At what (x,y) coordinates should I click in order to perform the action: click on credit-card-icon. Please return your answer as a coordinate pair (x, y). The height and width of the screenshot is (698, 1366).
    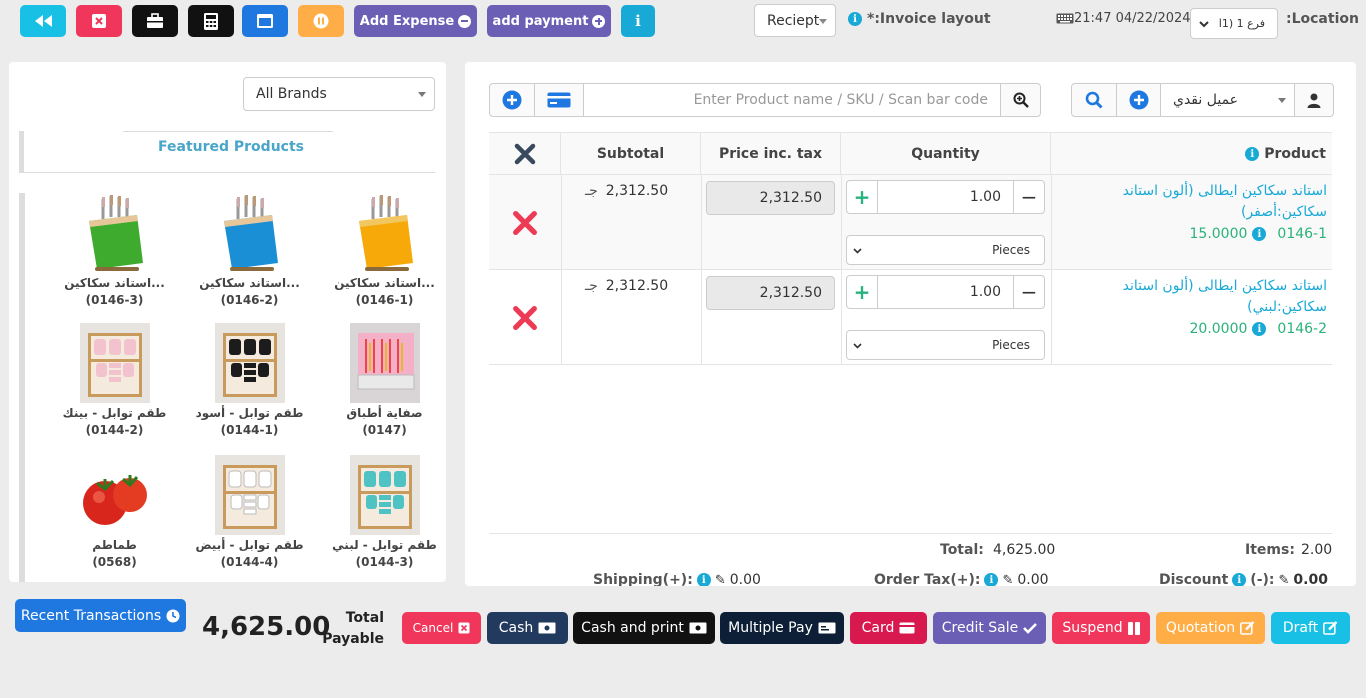
    Looking at the image, I should click on (559, 100).